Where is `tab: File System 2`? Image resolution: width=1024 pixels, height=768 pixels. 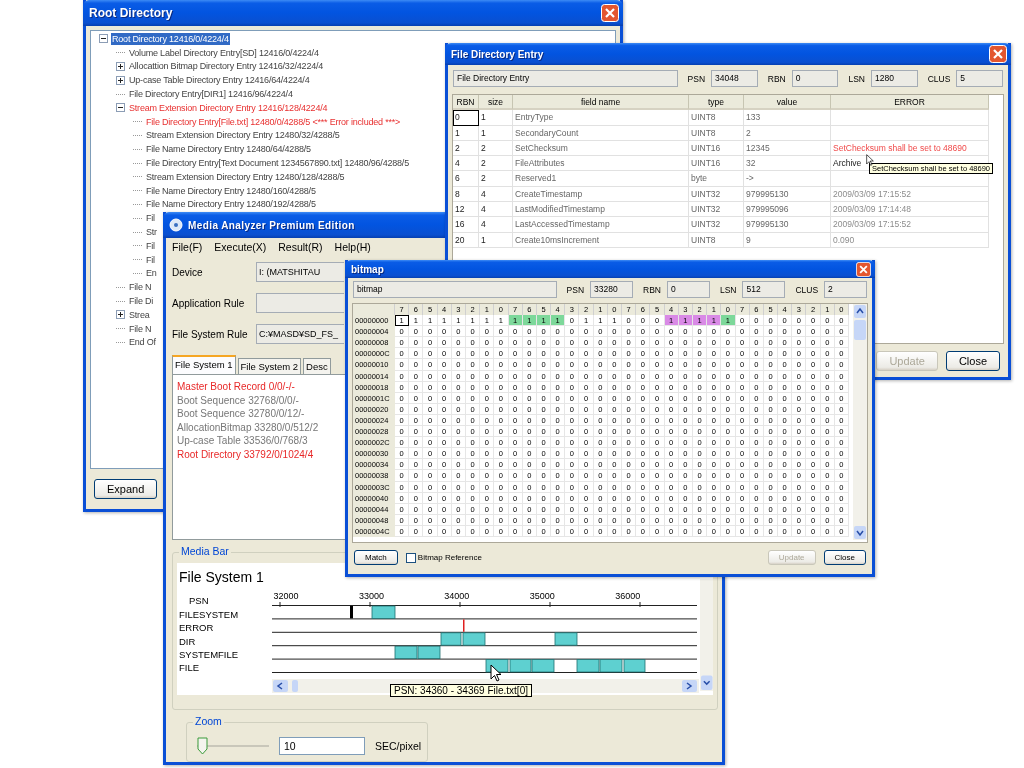
tab: File System 2 is located at coordinates (269, 366).